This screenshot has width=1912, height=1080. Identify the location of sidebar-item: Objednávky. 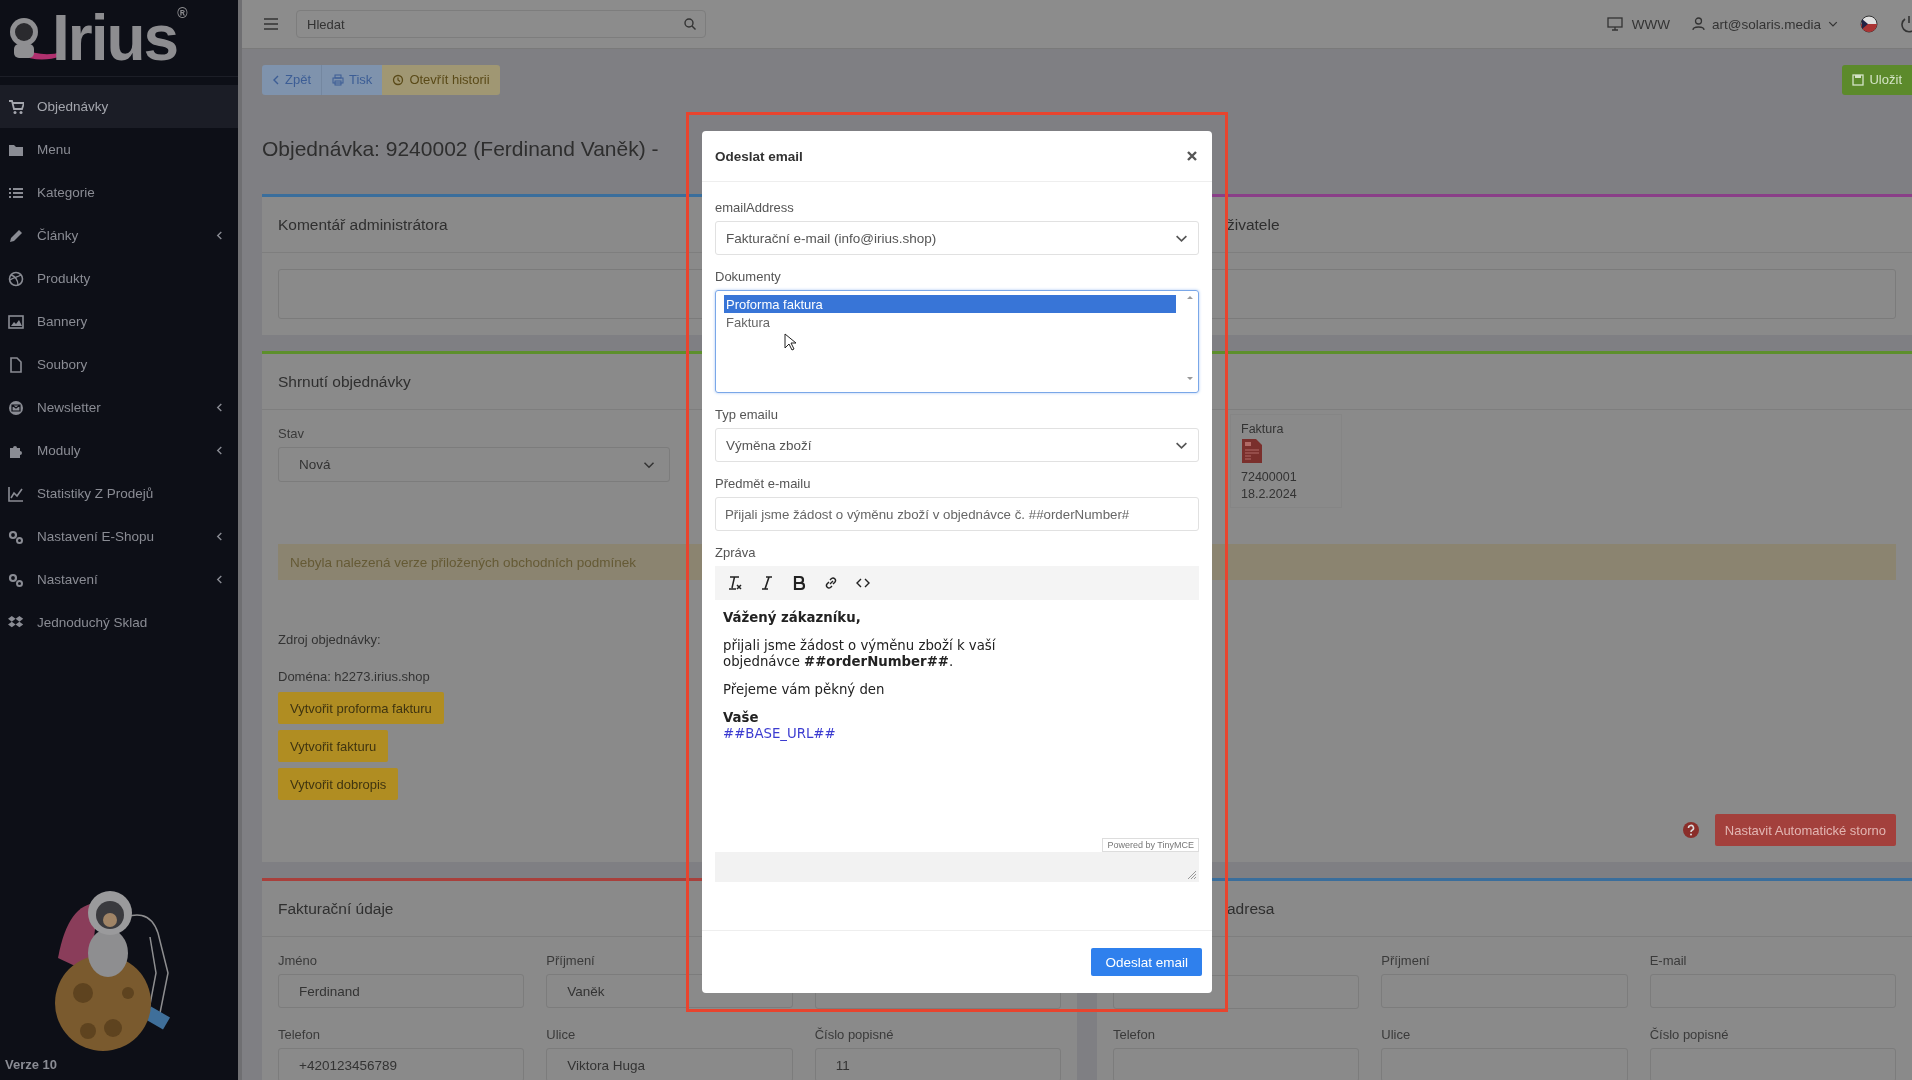
(119, 106).